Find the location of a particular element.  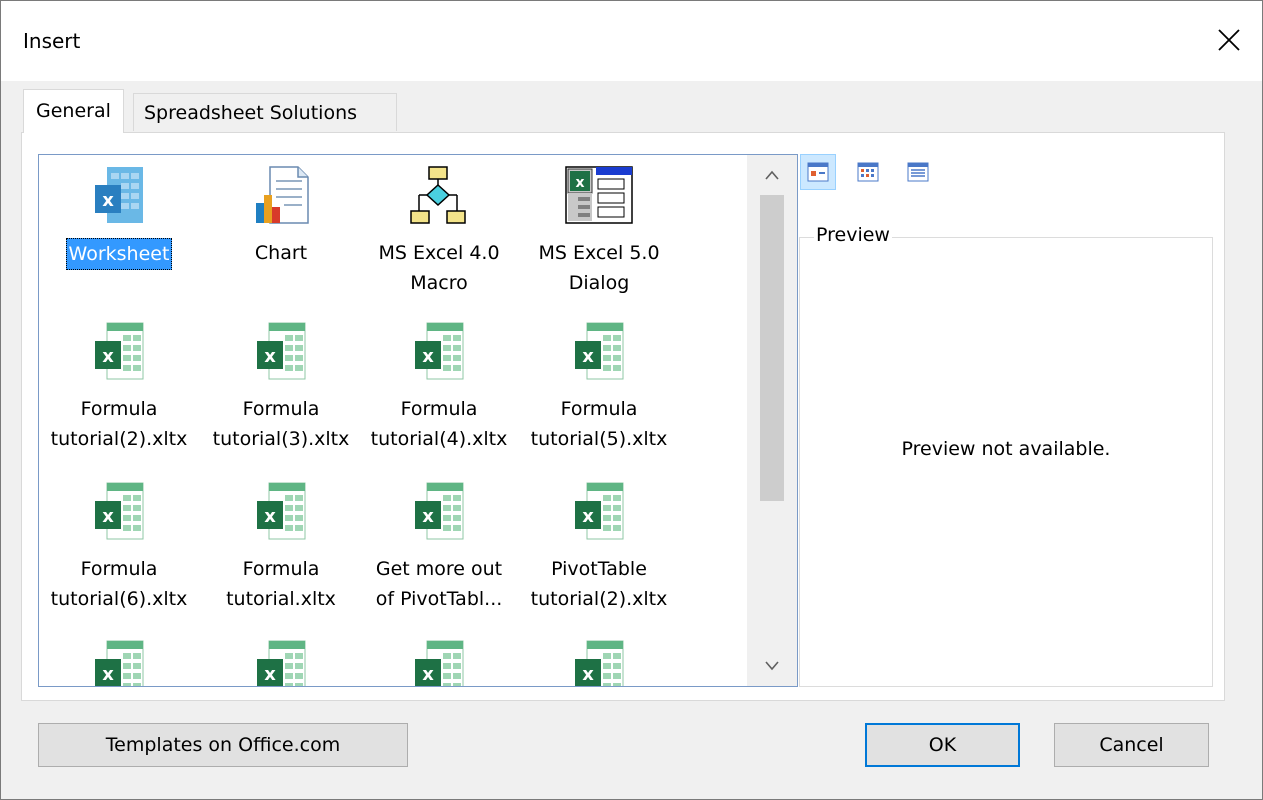

worksheet-icon: x is located at coordinates (119, 198).